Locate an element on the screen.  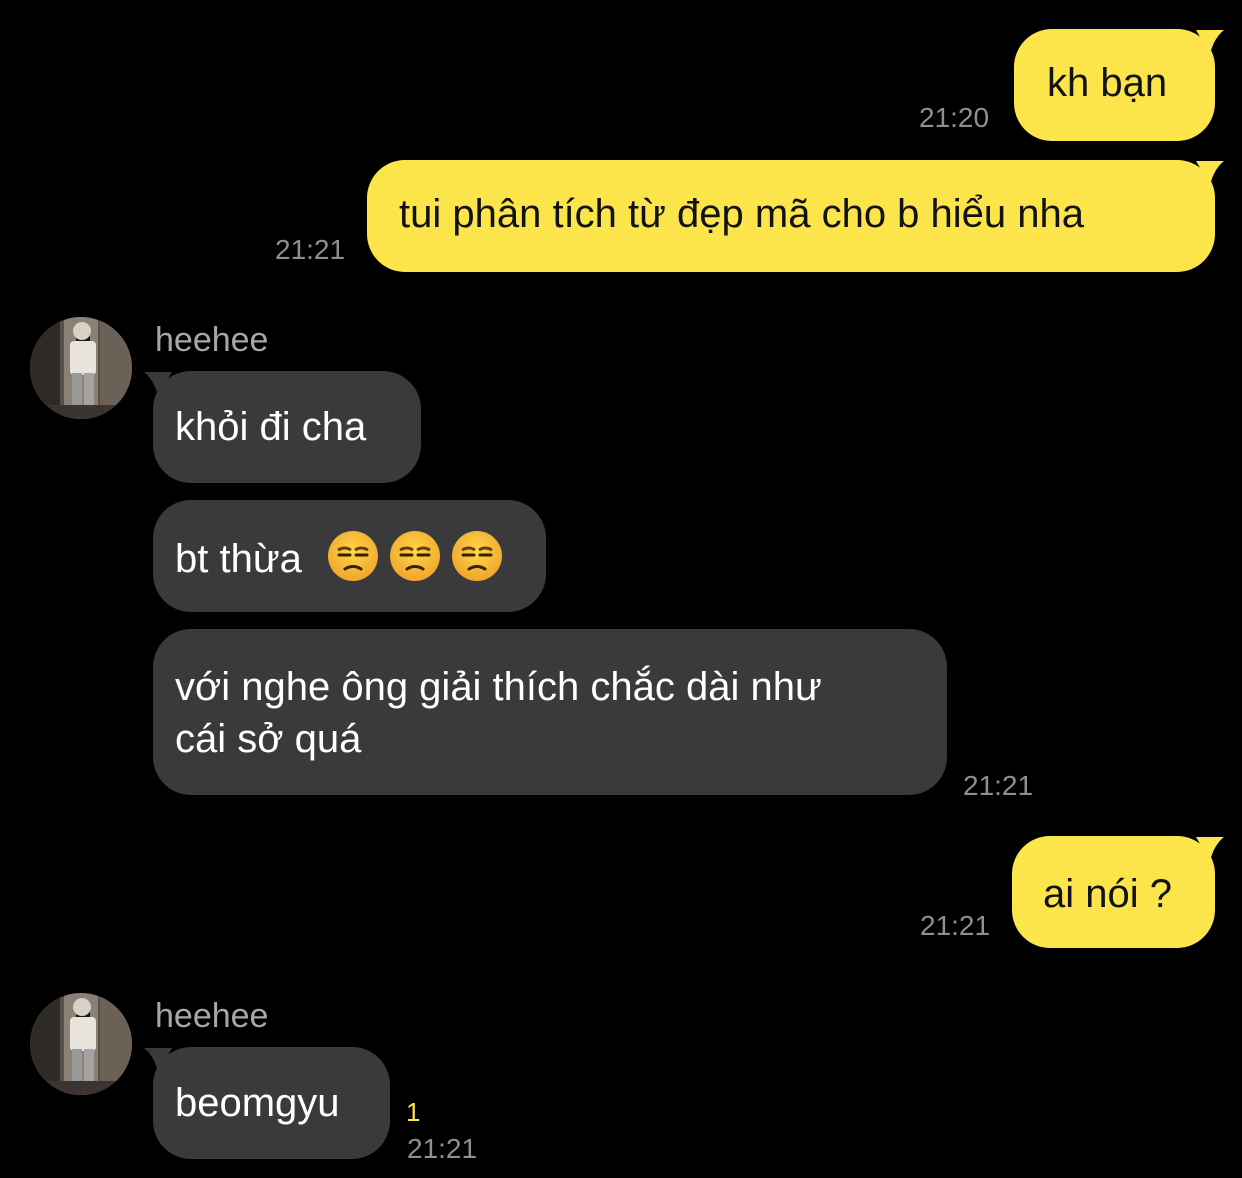
message-text: bt thừa is located at coordinates (238, 559).